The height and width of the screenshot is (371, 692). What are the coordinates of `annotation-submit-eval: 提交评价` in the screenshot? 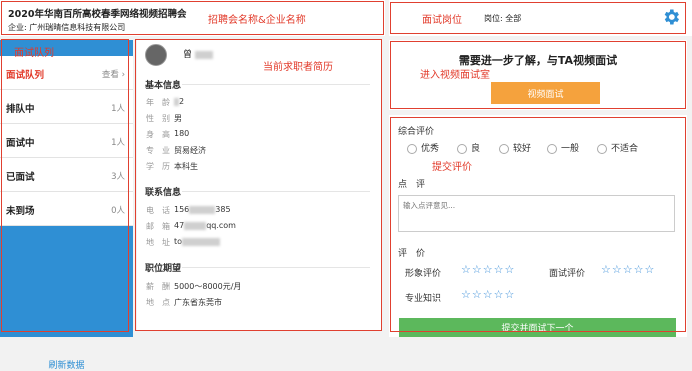 It's located at (452, 167).